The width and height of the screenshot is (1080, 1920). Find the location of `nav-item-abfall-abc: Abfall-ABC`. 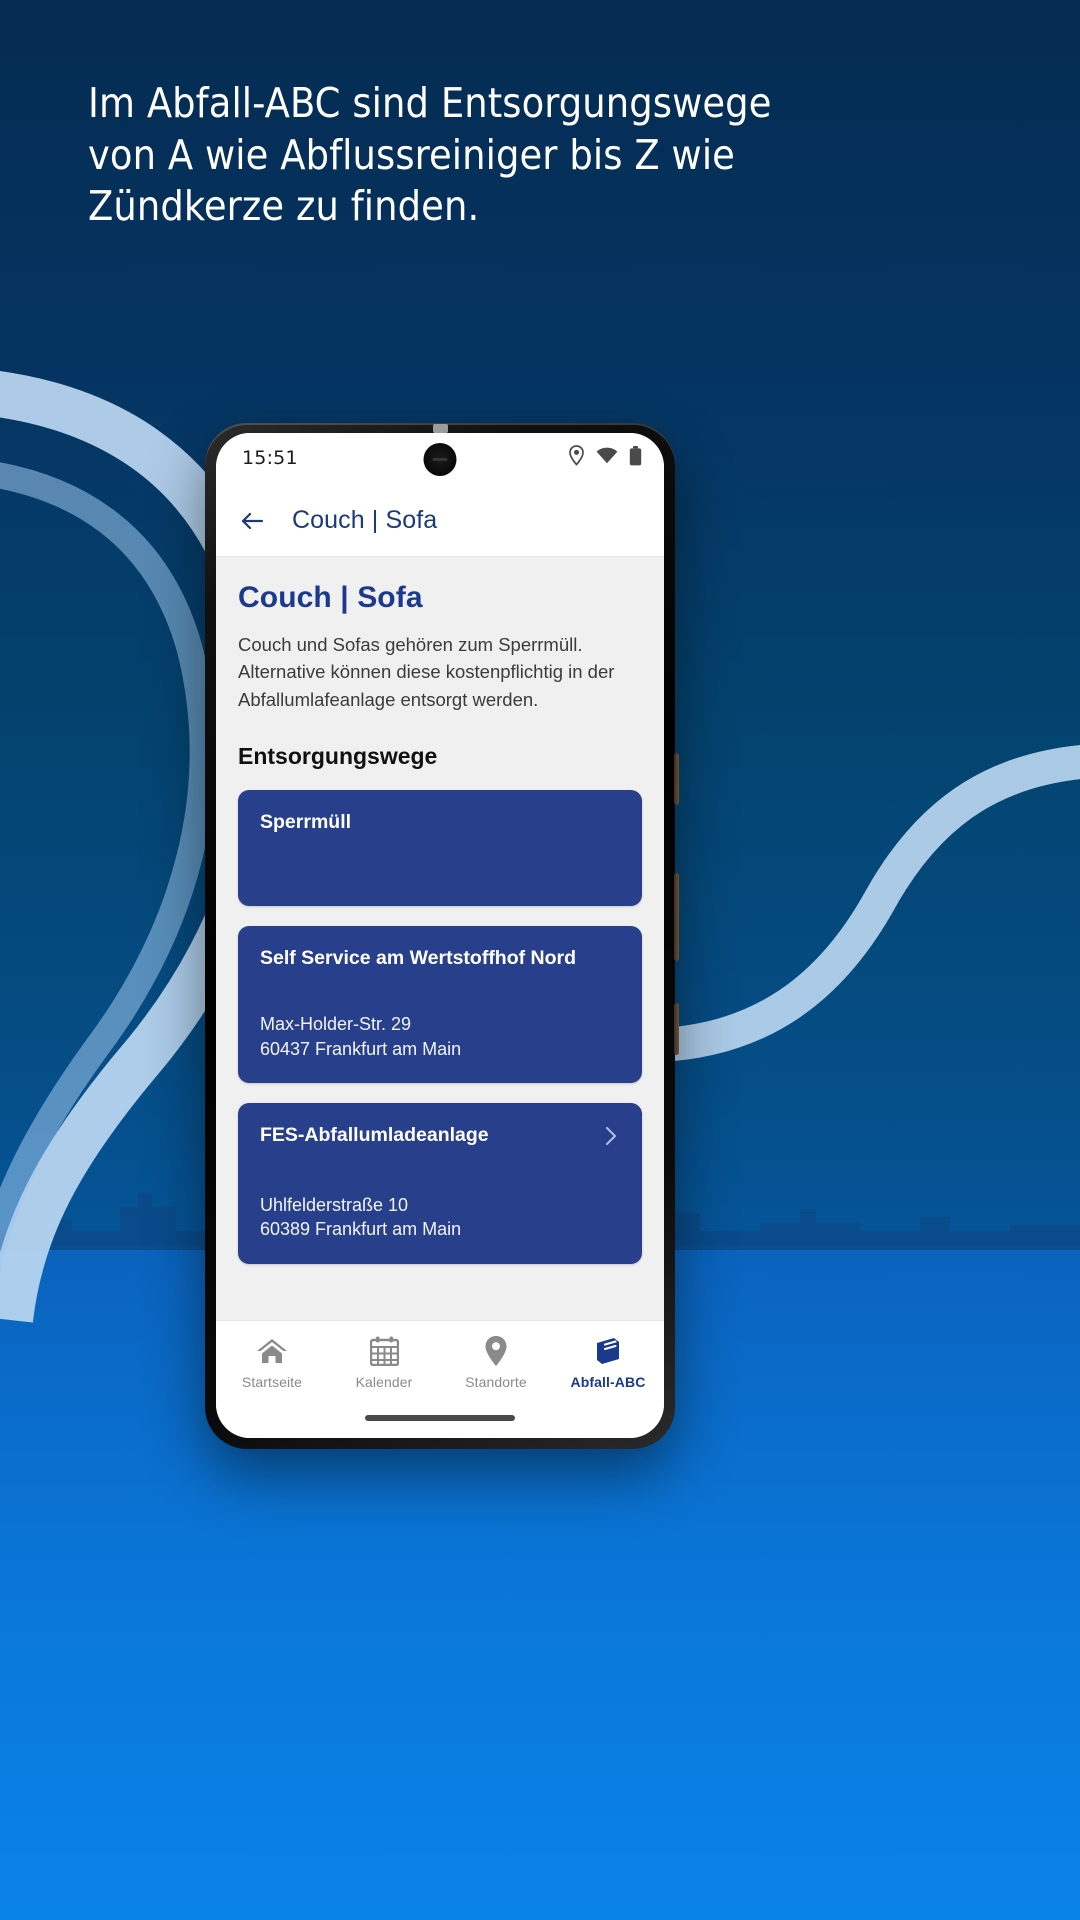

nav-item-abfall-abc: Abfall-ABC is located at coordinates (608, 1362).